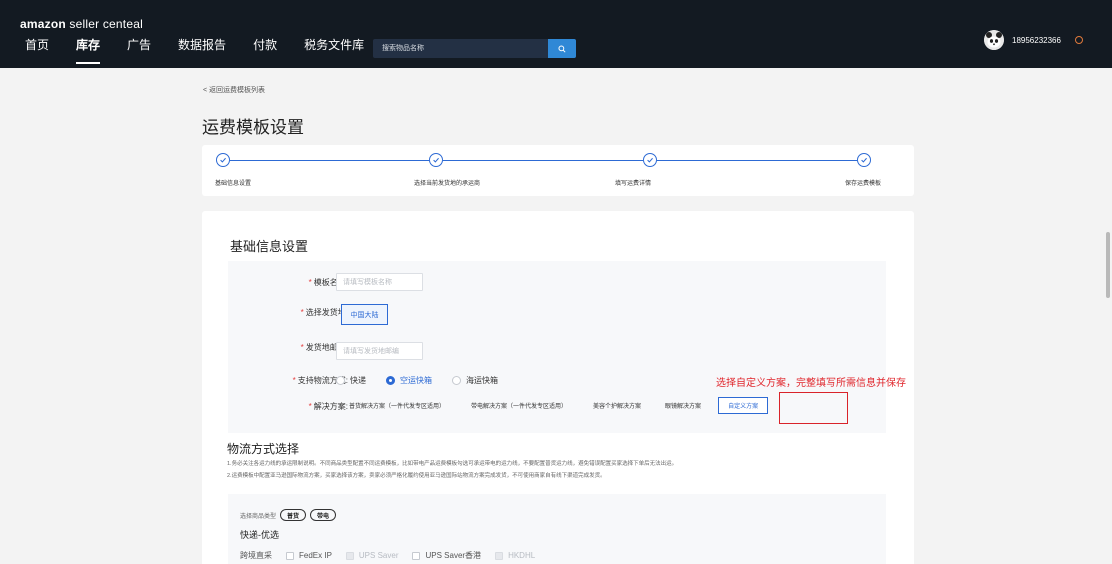  What do you see at coordinates (379, 282) in the screenshot?
I see `template-name-input` at bounding box center [379, 282].